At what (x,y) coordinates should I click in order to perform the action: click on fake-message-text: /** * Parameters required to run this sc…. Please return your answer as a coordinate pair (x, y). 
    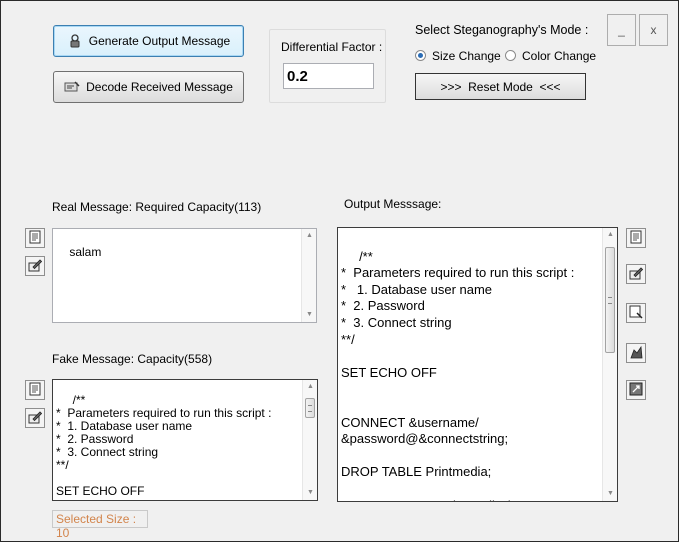
    Looking at the image, I should click on (164, 445).